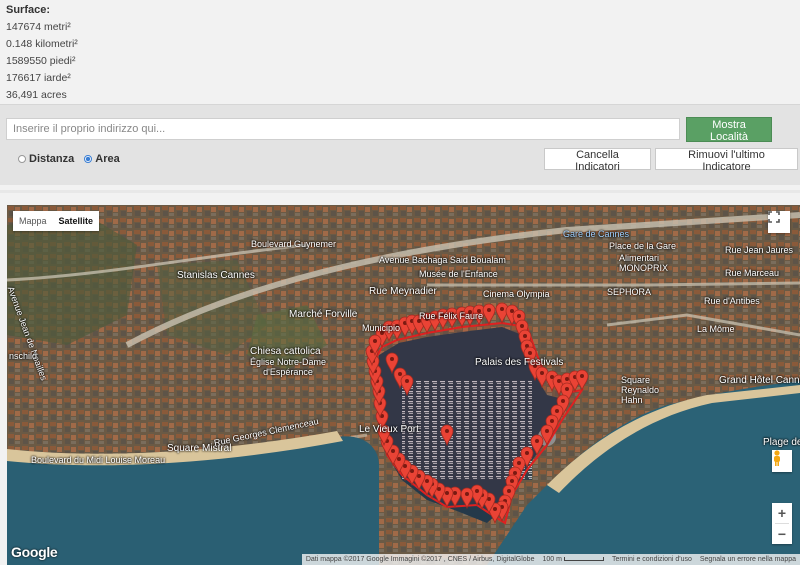 The height and width of the screenshot is (565, 800). Describe the element at coordinates (216, 275) in the screenshot. I see `label-stanislas: Stanislas Cannes` at that location.